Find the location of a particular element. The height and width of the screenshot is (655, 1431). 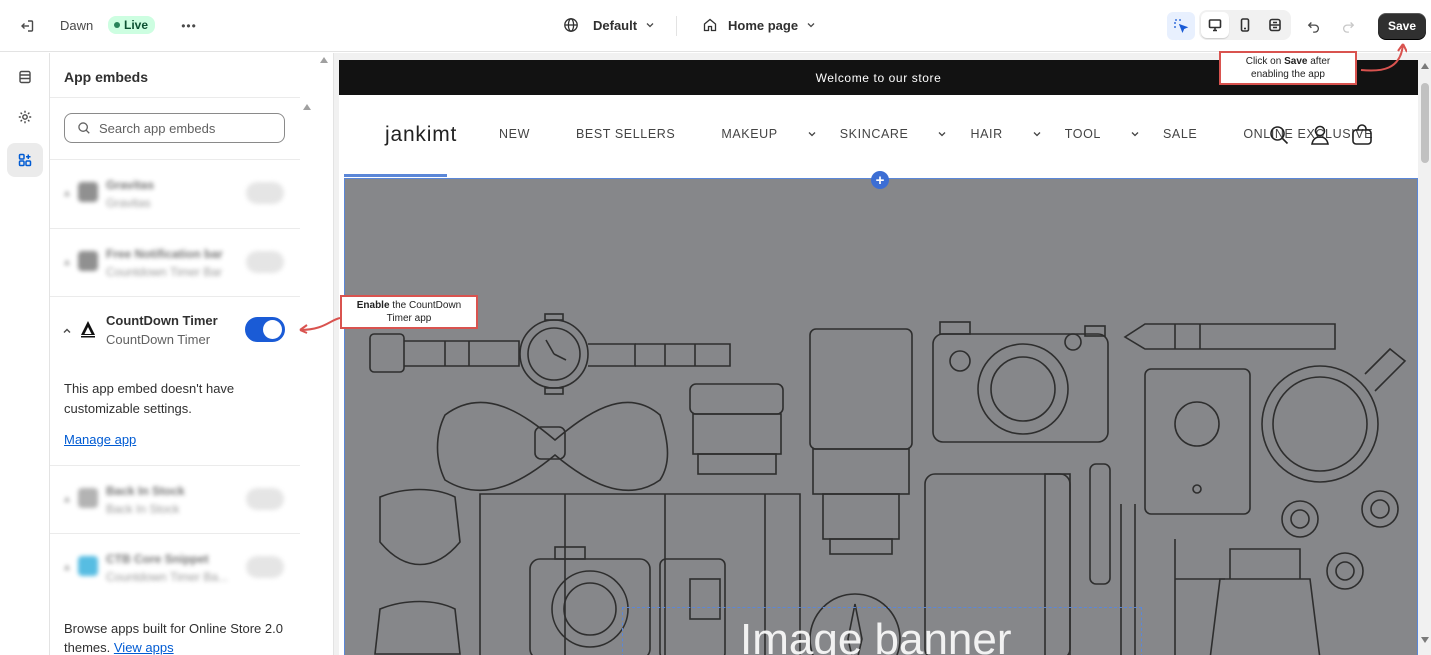

panel-divider is located at coordinates (175, 97).